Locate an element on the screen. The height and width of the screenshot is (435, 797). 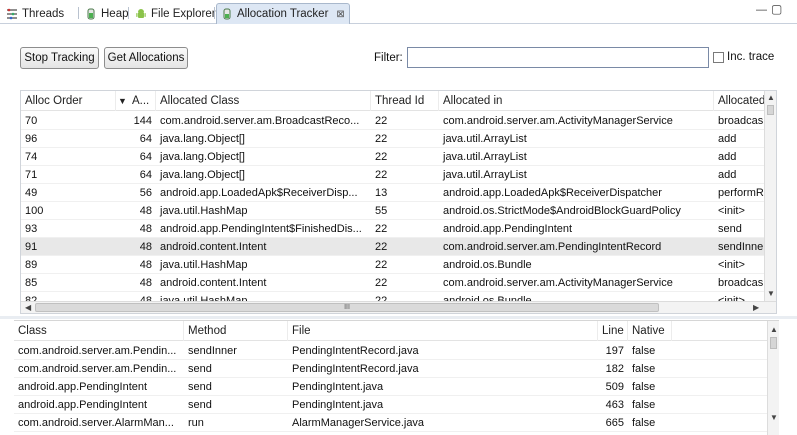
column-header-class: Class is located at coordinates (99, 331).